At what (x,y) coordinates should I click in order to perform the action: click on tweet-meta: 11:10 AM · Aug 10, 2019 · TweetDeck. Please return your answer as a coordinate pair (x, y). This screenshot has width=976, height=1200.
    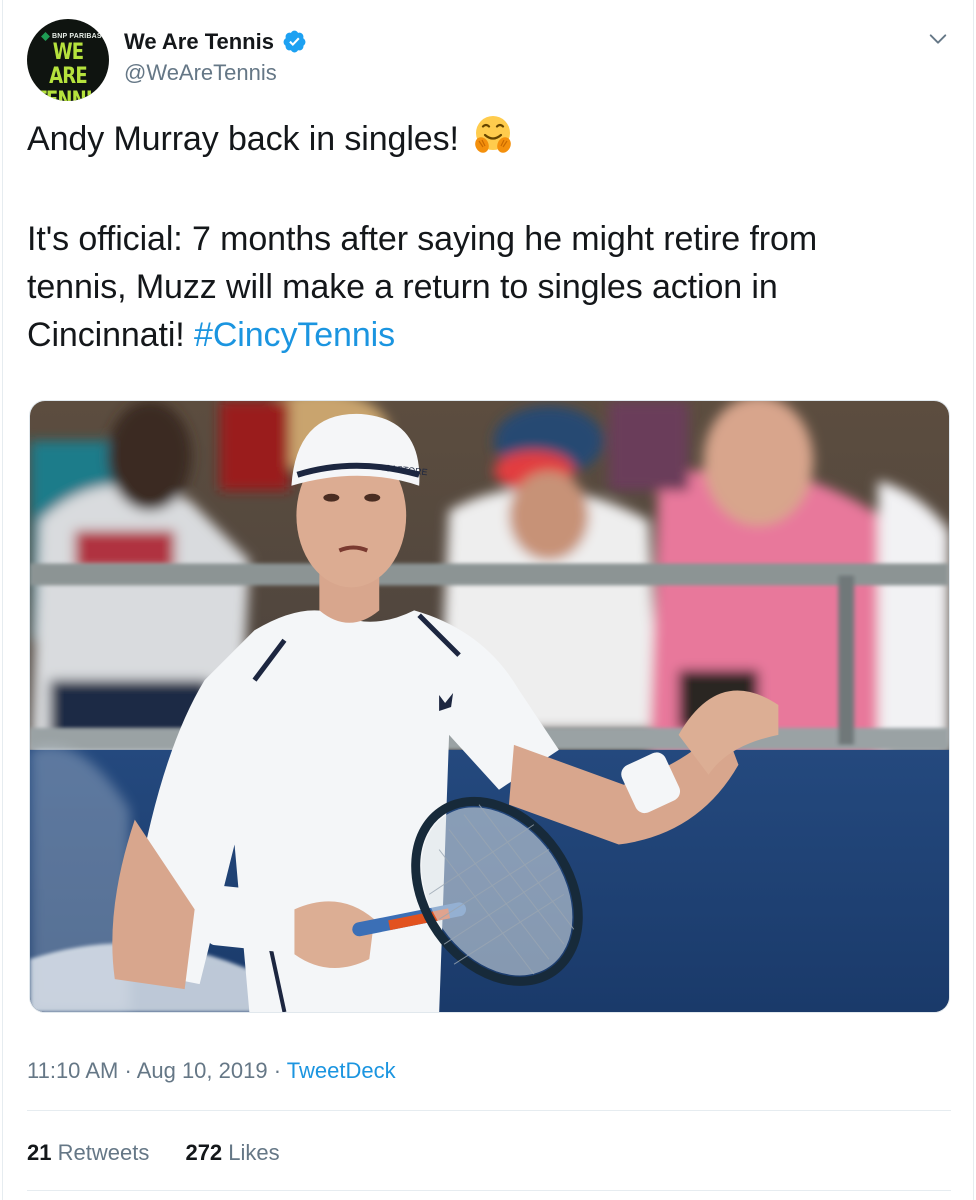
    Looking at the image, I should click on (211, 1070).